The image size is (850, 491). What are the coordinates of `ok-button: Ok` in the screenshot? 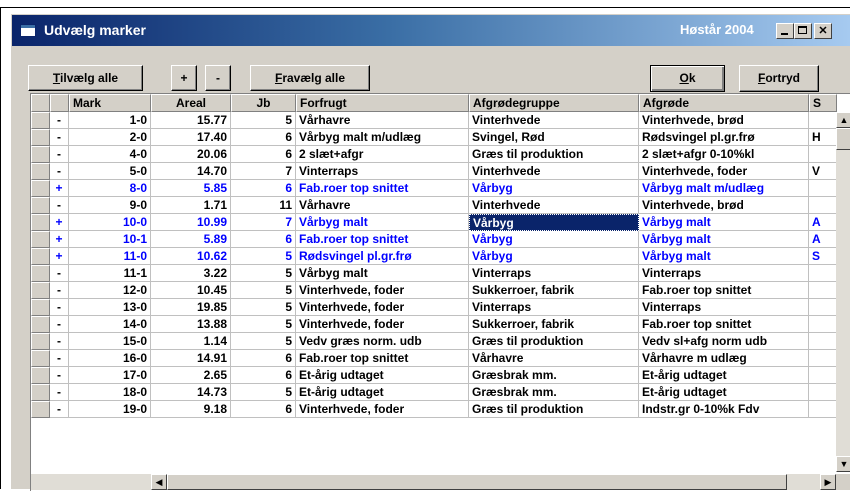 It's located at (687, 78).